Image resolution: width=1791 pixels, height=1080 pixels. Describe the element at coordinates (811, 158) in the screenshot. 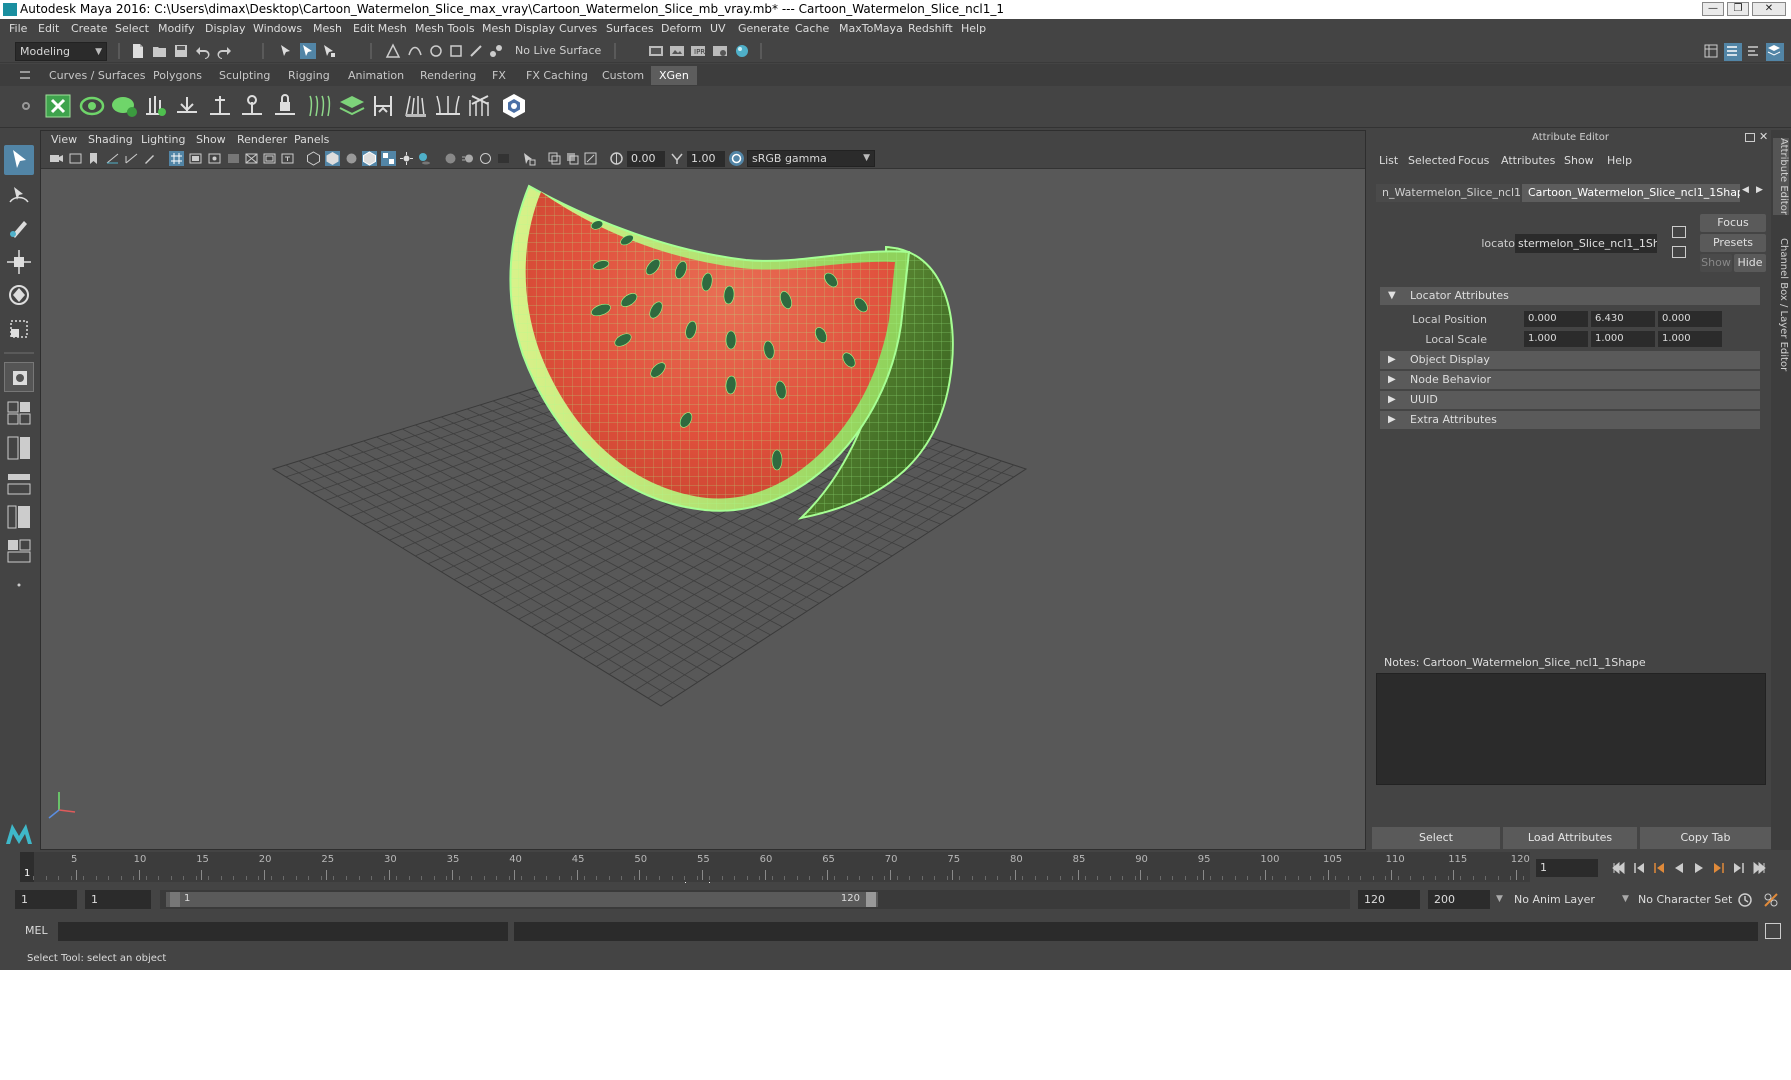

I see `color-space-dropdown: sRGB gamma ▼` at that location.